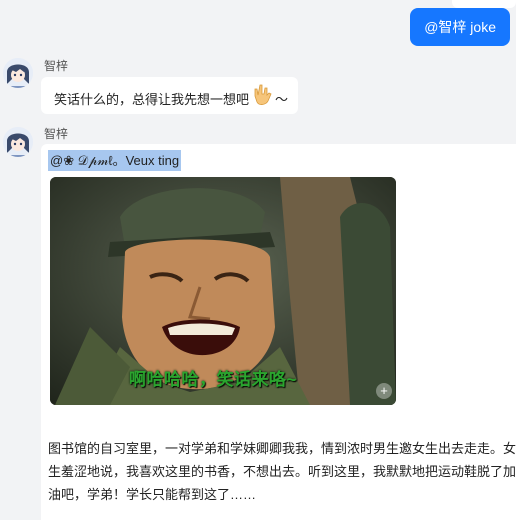 This screenshot has width=516, height=520. I want to click on top-edge-bar, so click(484, 4).